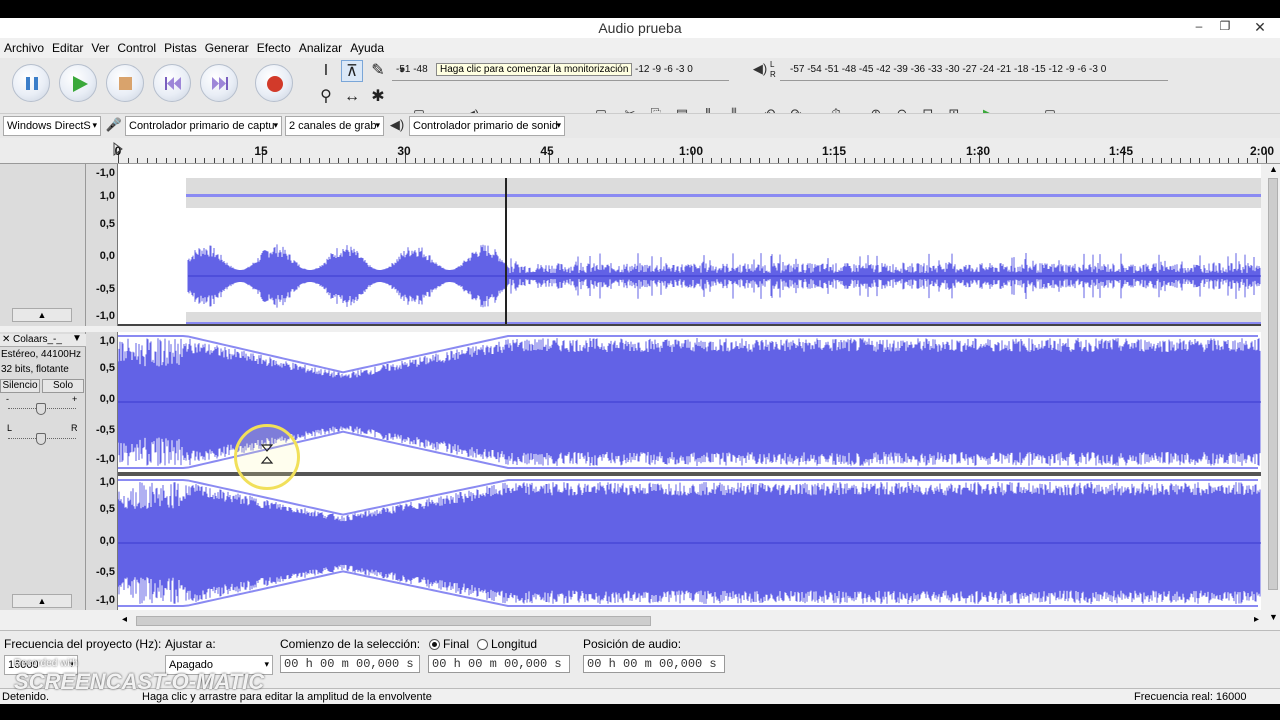 The height and width of the screenshot is (720, 1280). What do you see at coordinates (350, 644) in the screenshot?
I see `selection-start-label: Comienzo de la selección:` at bounding box center [350, 644].